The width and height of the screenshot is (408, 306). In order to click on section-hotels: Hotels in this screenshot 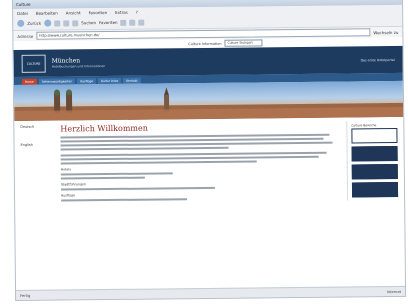, I will do `click(201, 168)`.